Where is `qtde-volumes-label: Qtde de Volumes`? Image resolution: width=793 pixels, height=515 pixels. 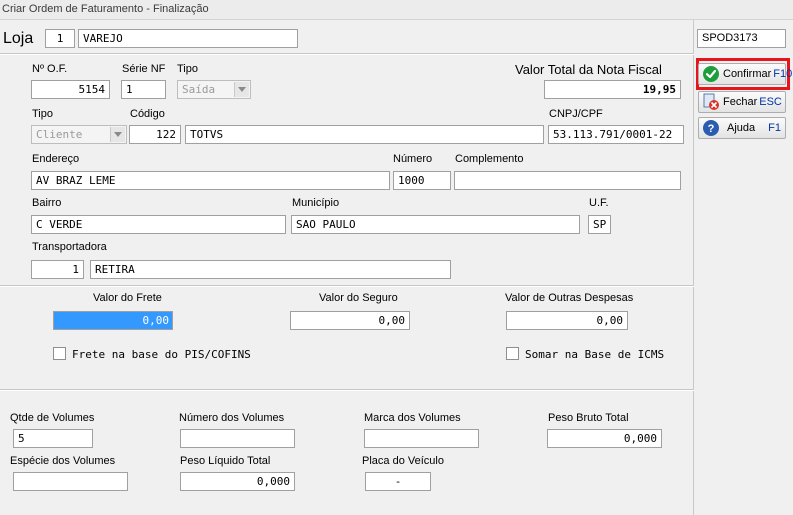
qtde-volumes-label: Qtde de Volumes is located at coordinates (52, 418).